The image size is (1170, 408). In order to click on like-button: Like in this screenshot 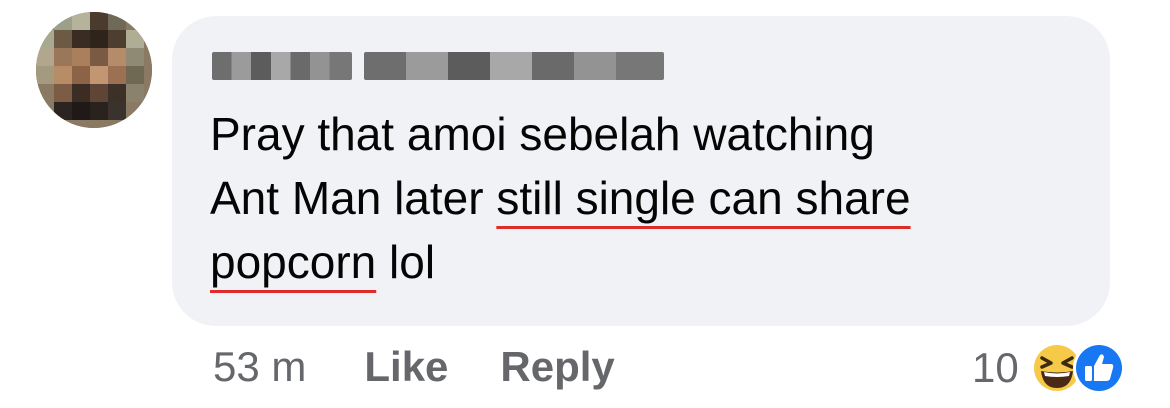, I will do `click(406, 367)`.